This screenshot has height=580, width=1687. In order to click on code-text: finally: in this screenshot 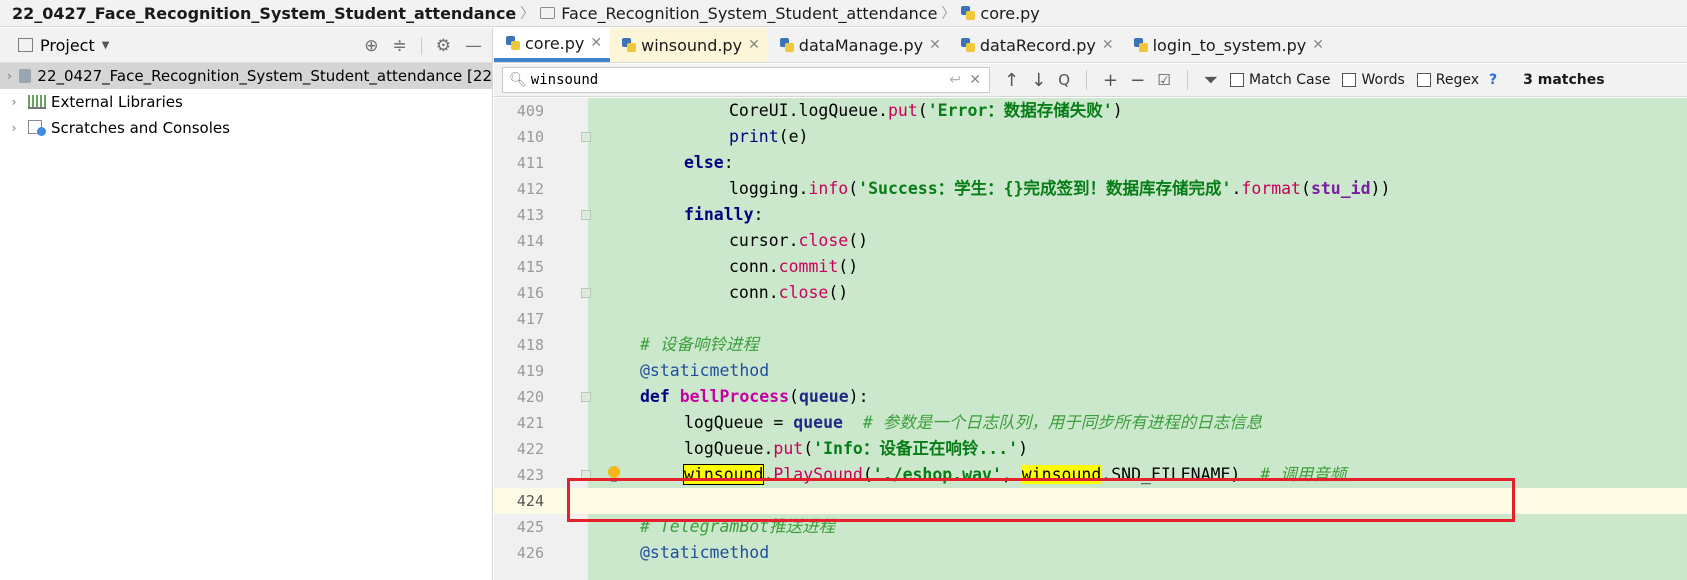, I will do `click(724, 214)`.